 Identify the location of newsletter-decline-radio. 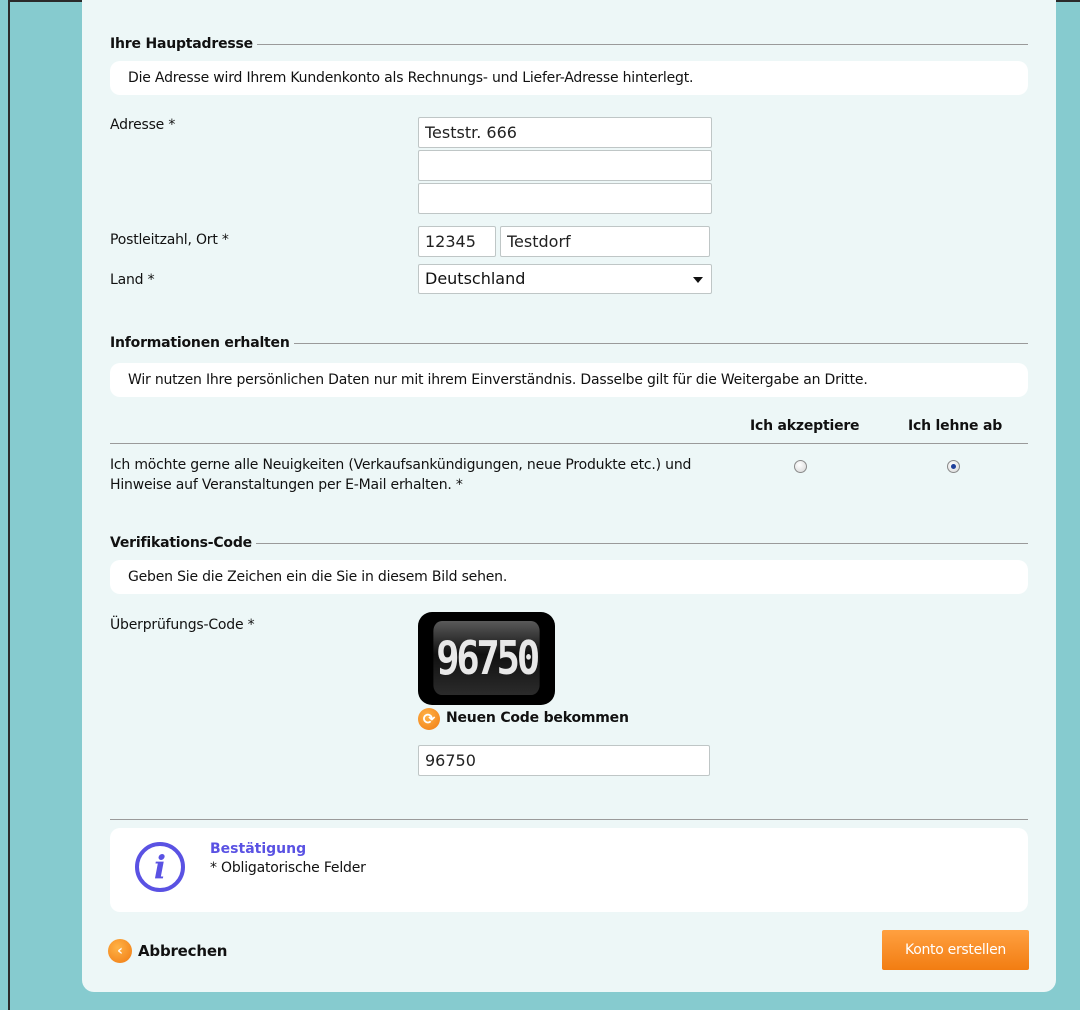
(953, 466).